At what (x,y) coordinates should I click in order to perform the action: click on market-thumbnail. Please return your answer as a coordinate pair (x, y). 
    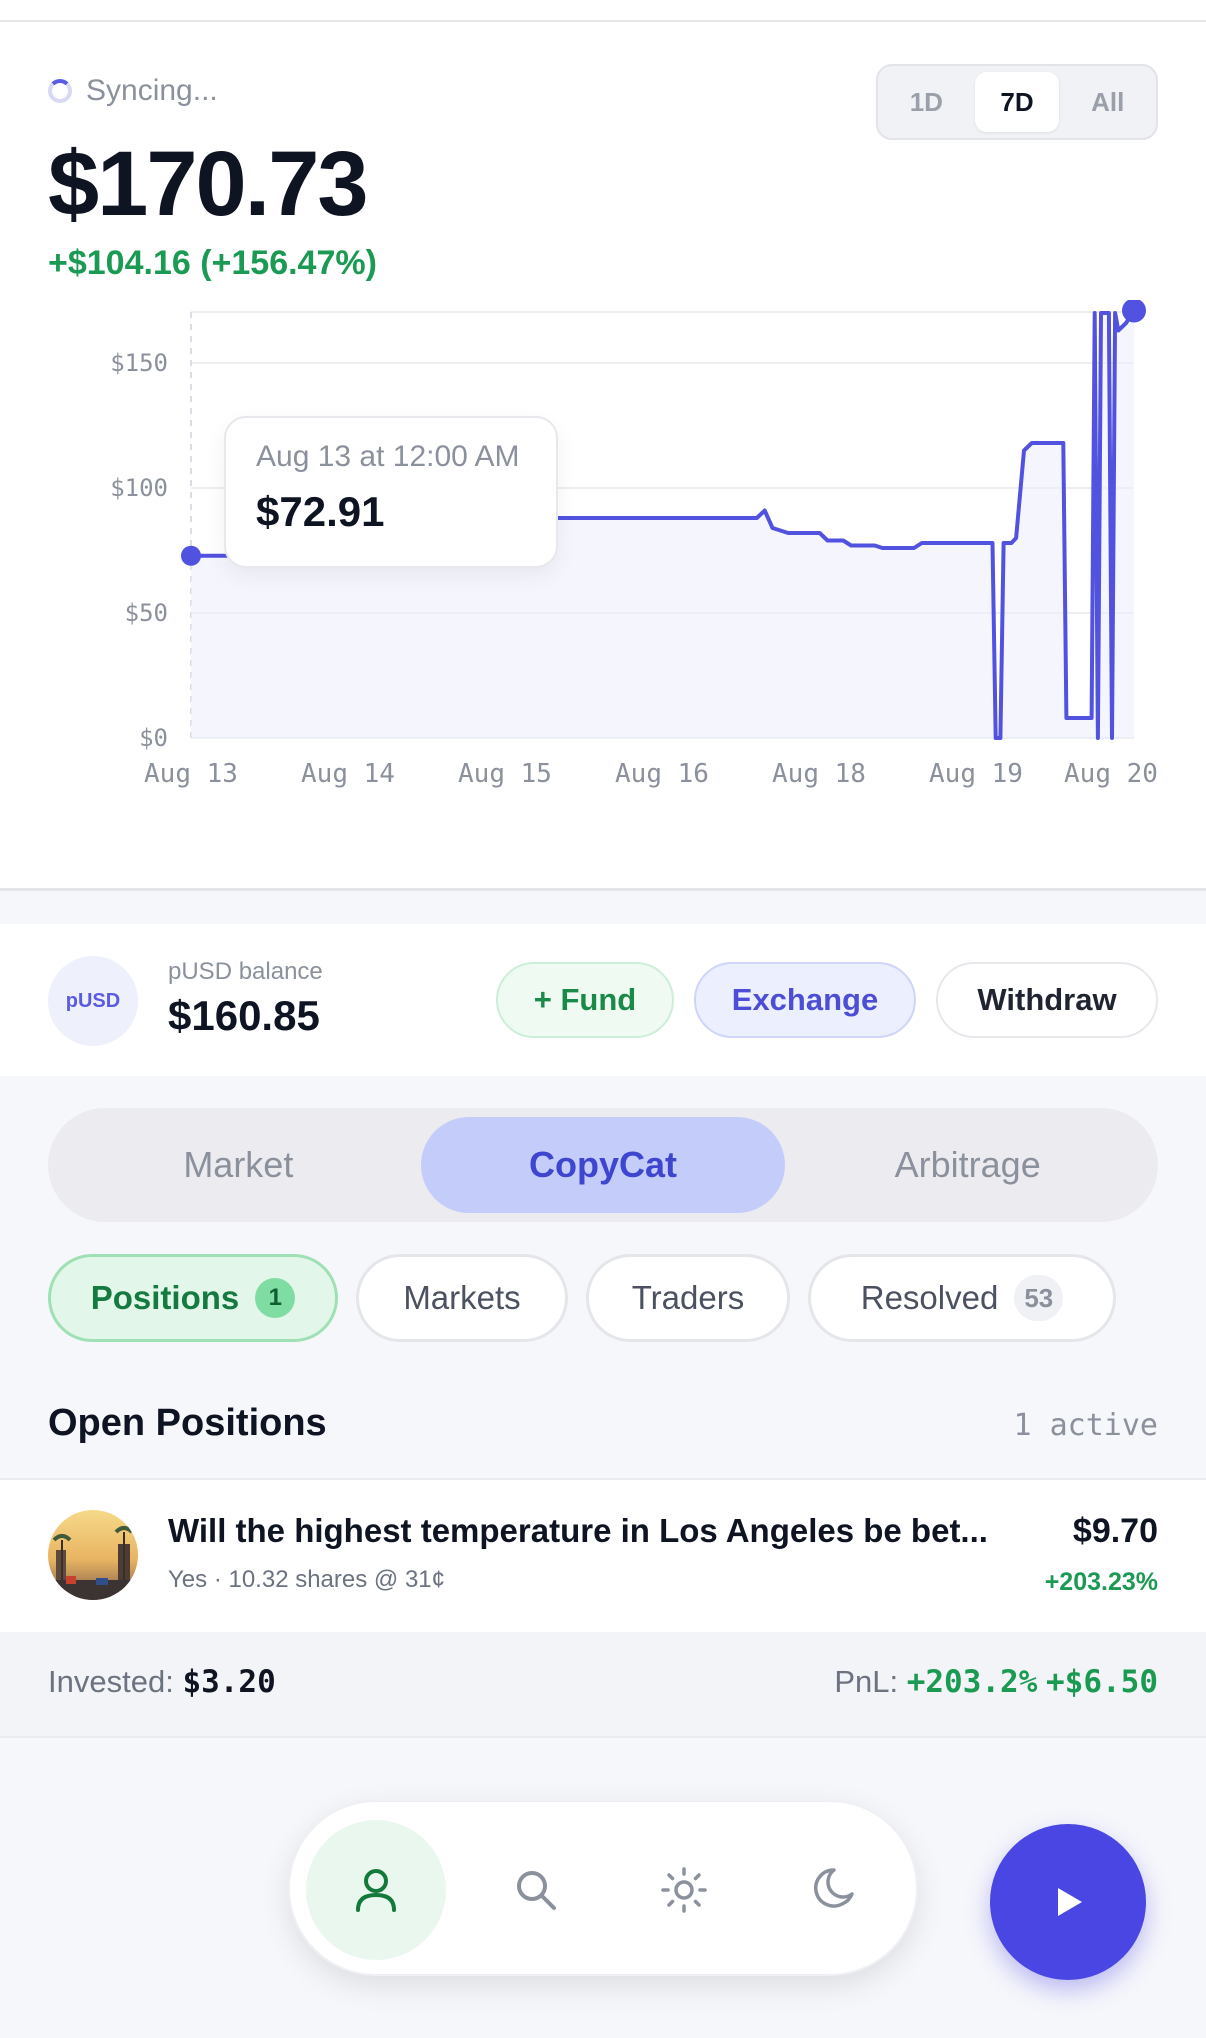
    Looking at the image, I should click on (93, 1555).